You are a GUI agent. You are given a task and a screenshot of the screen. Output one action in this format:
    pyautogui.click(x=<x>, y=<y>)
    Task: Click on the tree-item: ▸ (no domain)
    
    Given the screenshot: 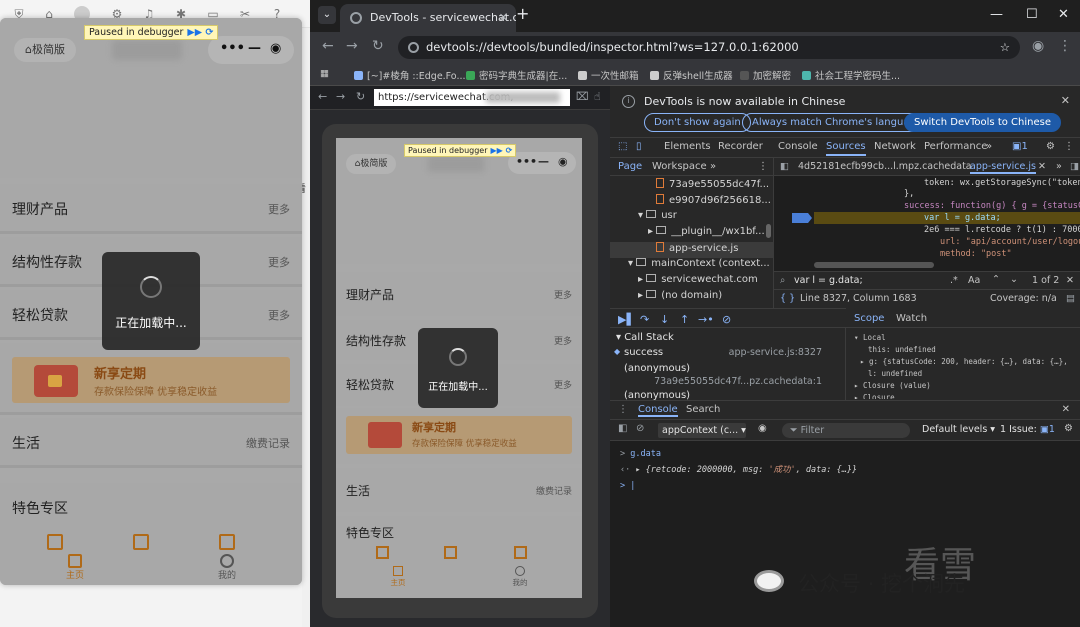 What is the action you would take?
    pyautogui.click(x=692, y=298)
    